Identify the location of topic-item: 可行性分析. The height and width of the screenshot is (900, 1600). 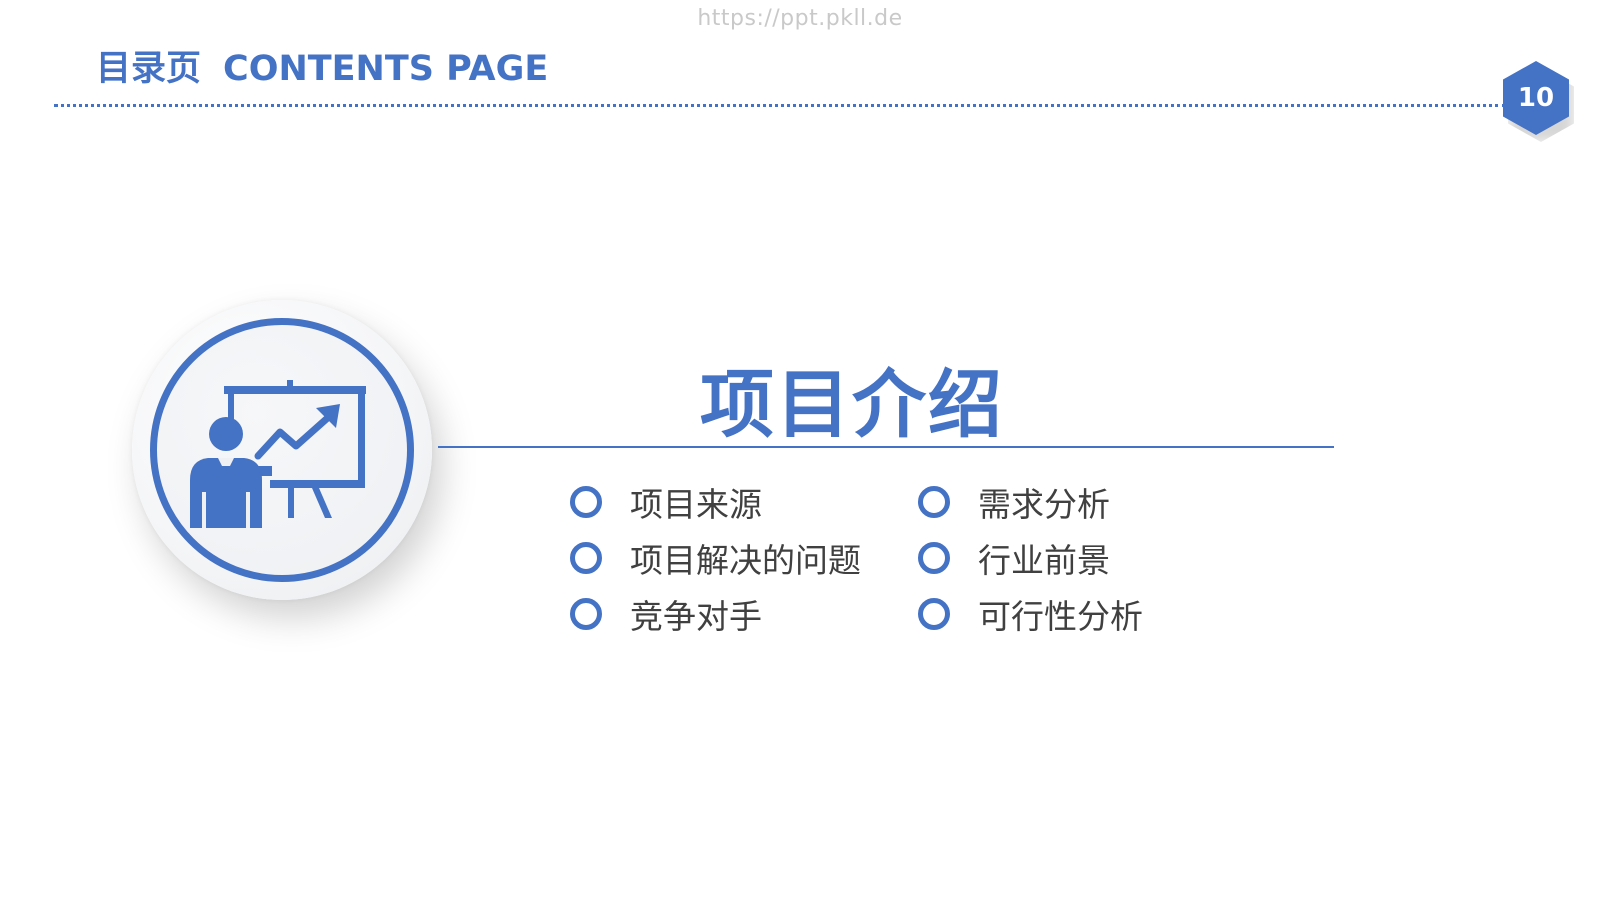
(1030, 614).